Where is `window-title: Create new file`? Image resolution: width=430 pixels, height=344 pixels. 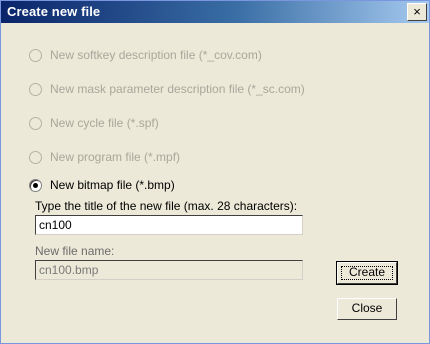 window-title: Create new file is located at coordinates (54, 11).